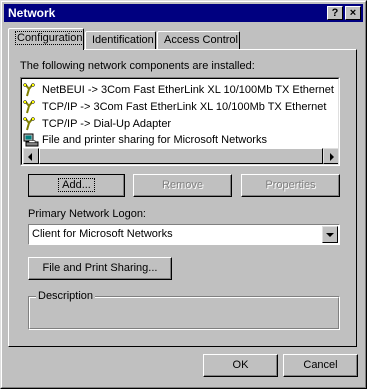 The width and height of the screenshot is (367, 389). I want to click on horizontal-scrollbar, so click(180, 156).